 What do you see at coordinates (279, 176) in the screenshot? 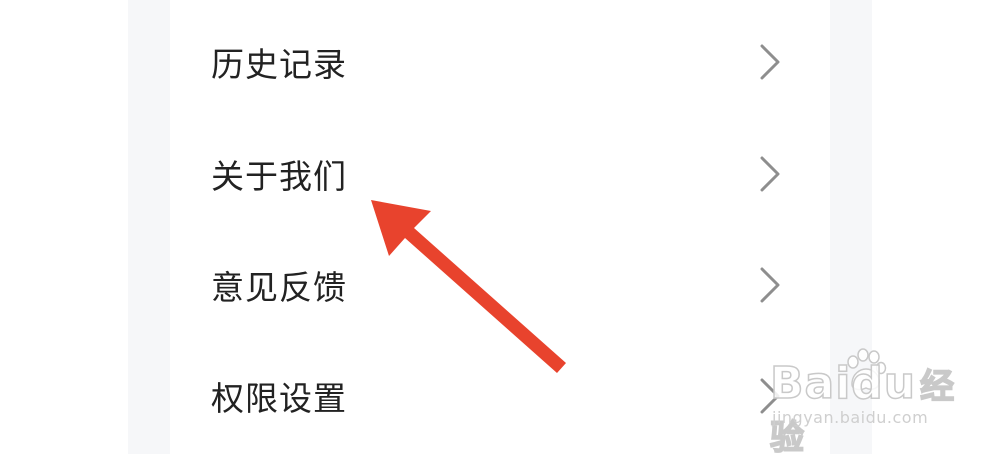
I see `menu-item-label: 关于我们` at bounding box center [279, 176].